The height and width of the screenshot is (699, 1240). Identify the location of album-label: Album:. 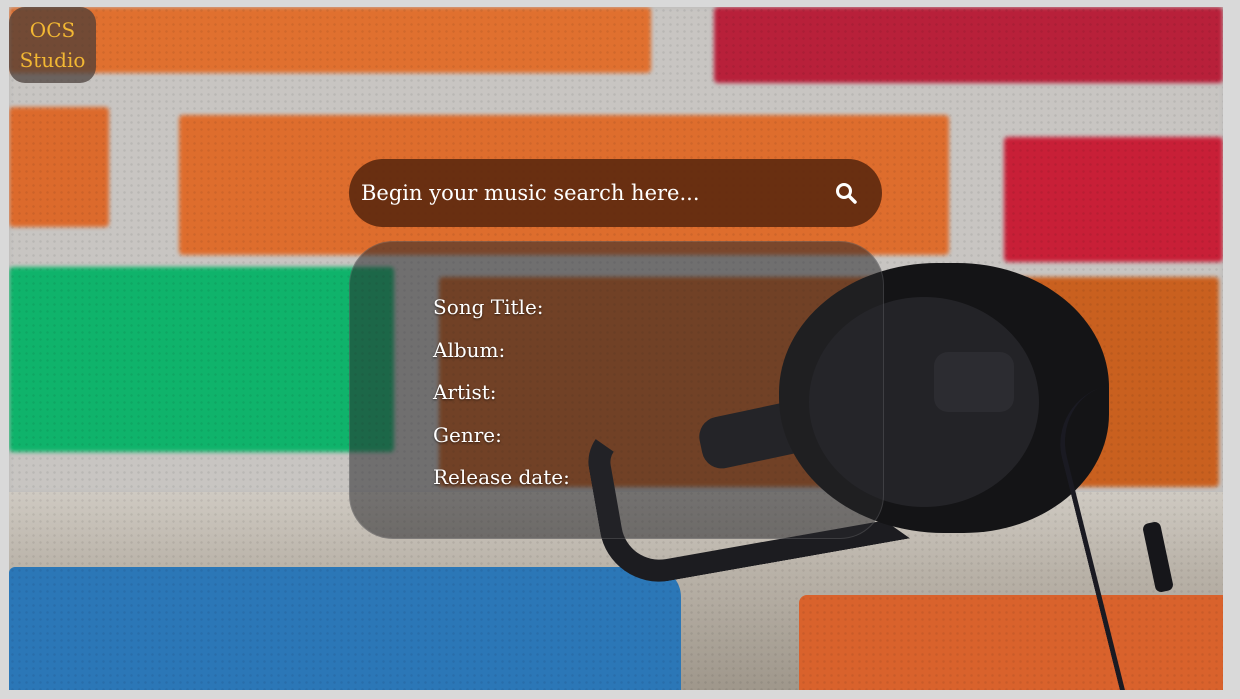
(469, 349).